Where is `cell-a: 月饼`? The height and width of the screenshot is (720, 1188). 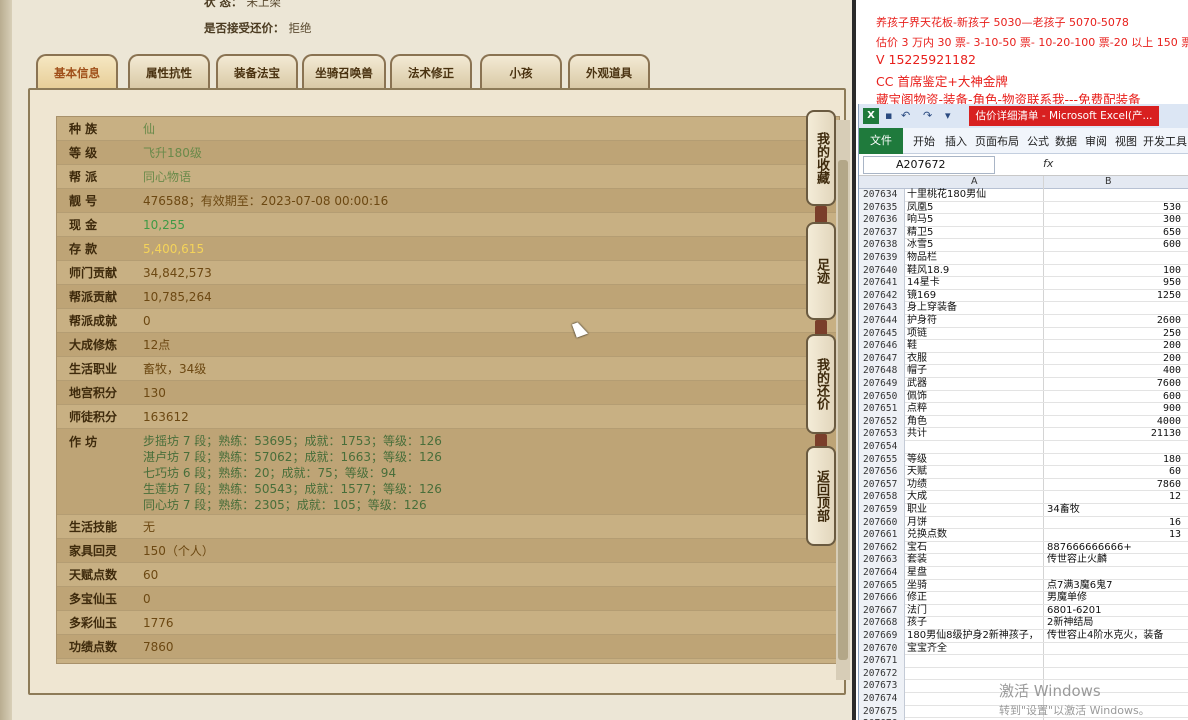
cell-a: 月饼 is located at coordinates (917, 523).